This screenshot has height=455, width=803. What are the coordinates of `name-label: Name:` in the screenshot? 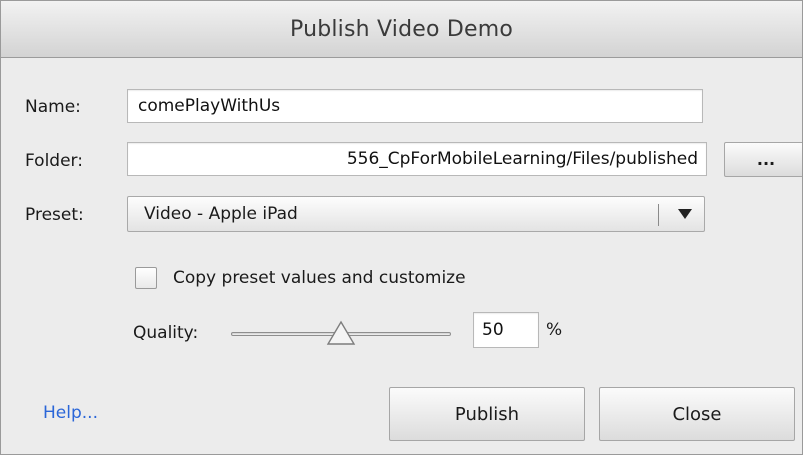 It's located at (53, 107).